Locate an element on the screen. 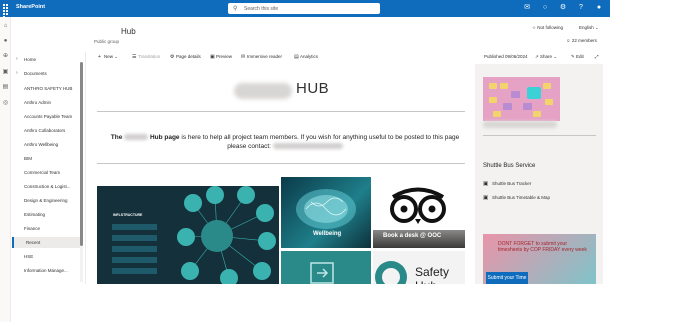 The width and height of the screenshot is (680, 322). nav-item-hse: HSE is located at coordinates (46, 256).